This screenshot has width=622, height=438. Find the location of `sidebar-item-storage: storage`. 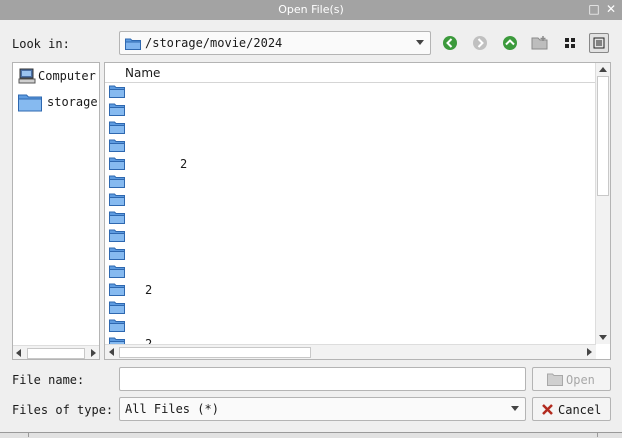

sidebar-item-storage: storage is located at coordinates (57, 102).